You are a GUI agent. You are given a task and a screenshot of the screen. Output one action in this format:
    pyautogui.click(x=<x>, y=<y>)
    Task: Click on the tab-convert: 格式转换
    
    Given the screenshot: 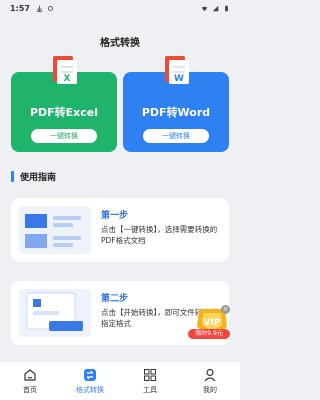 What is the action you would take?
    pyautogui.click(x=90, y=381)
    